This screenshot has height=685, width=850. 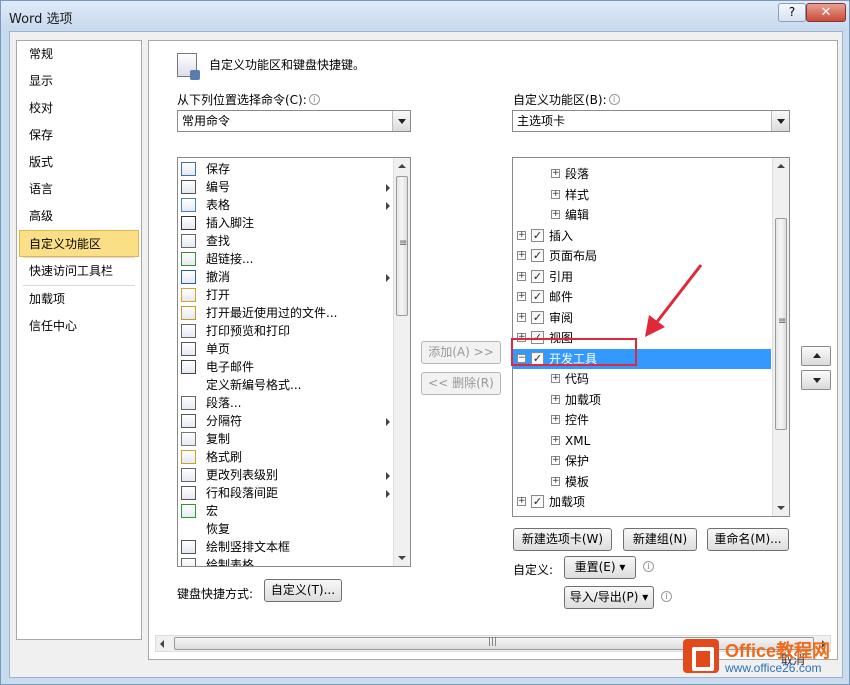 I want to click on command-item: 绘制表格, so click(x=286, y=561).